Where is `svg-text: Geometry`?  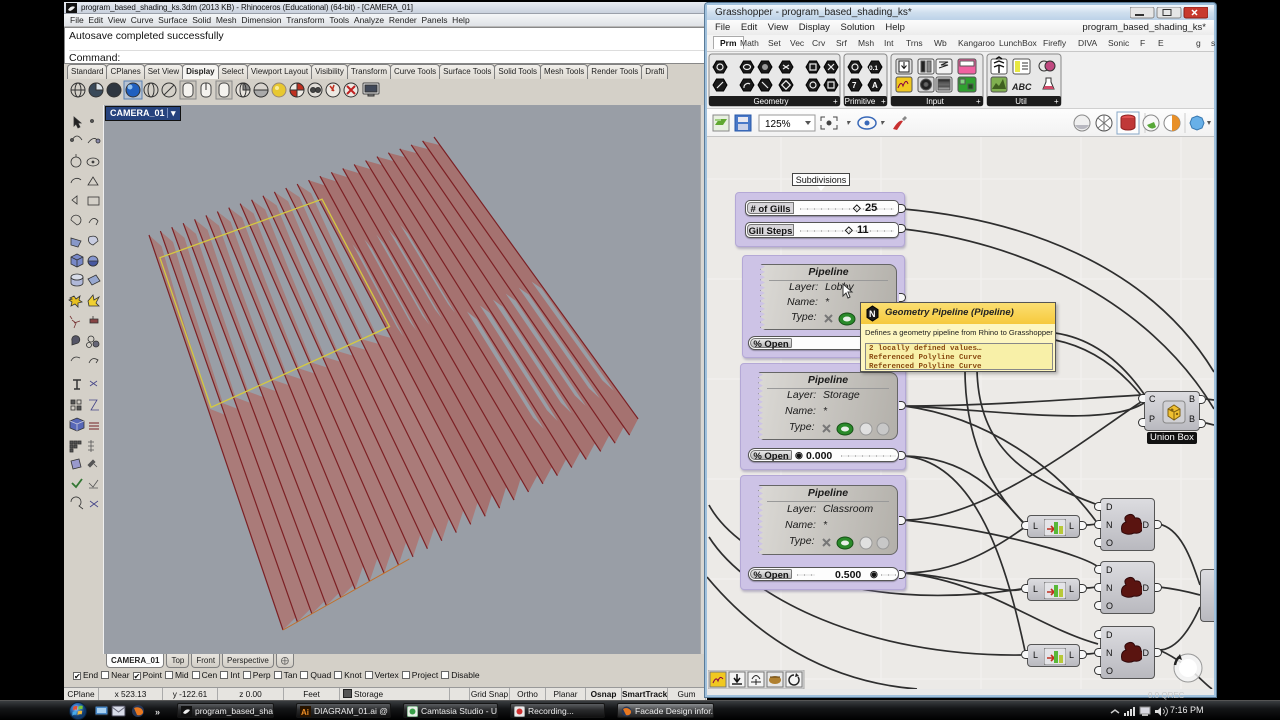 svg-text: Geometry is located at coordinates (770, 101).